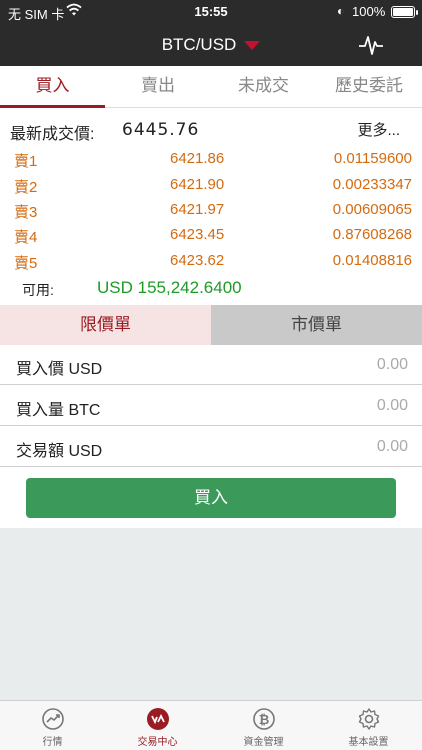 This screenshot has height=750, width=422. Describe the element at coordinates (26, 237) in the screenshot. I see `ask-level: 賣4` at that location.